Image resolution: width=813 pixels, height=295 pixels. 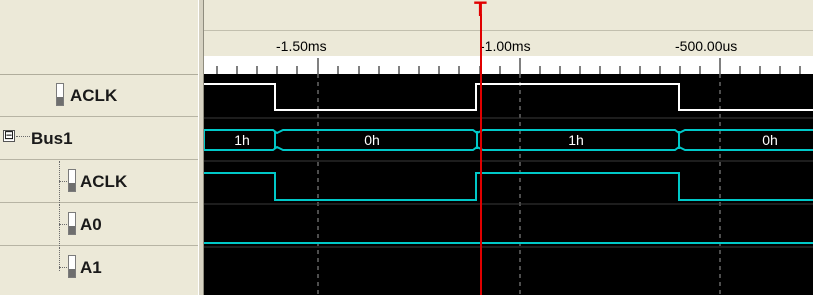 I want to click on signal-row-bus1: ⊟ Bus1, so click(x=99, y=139).